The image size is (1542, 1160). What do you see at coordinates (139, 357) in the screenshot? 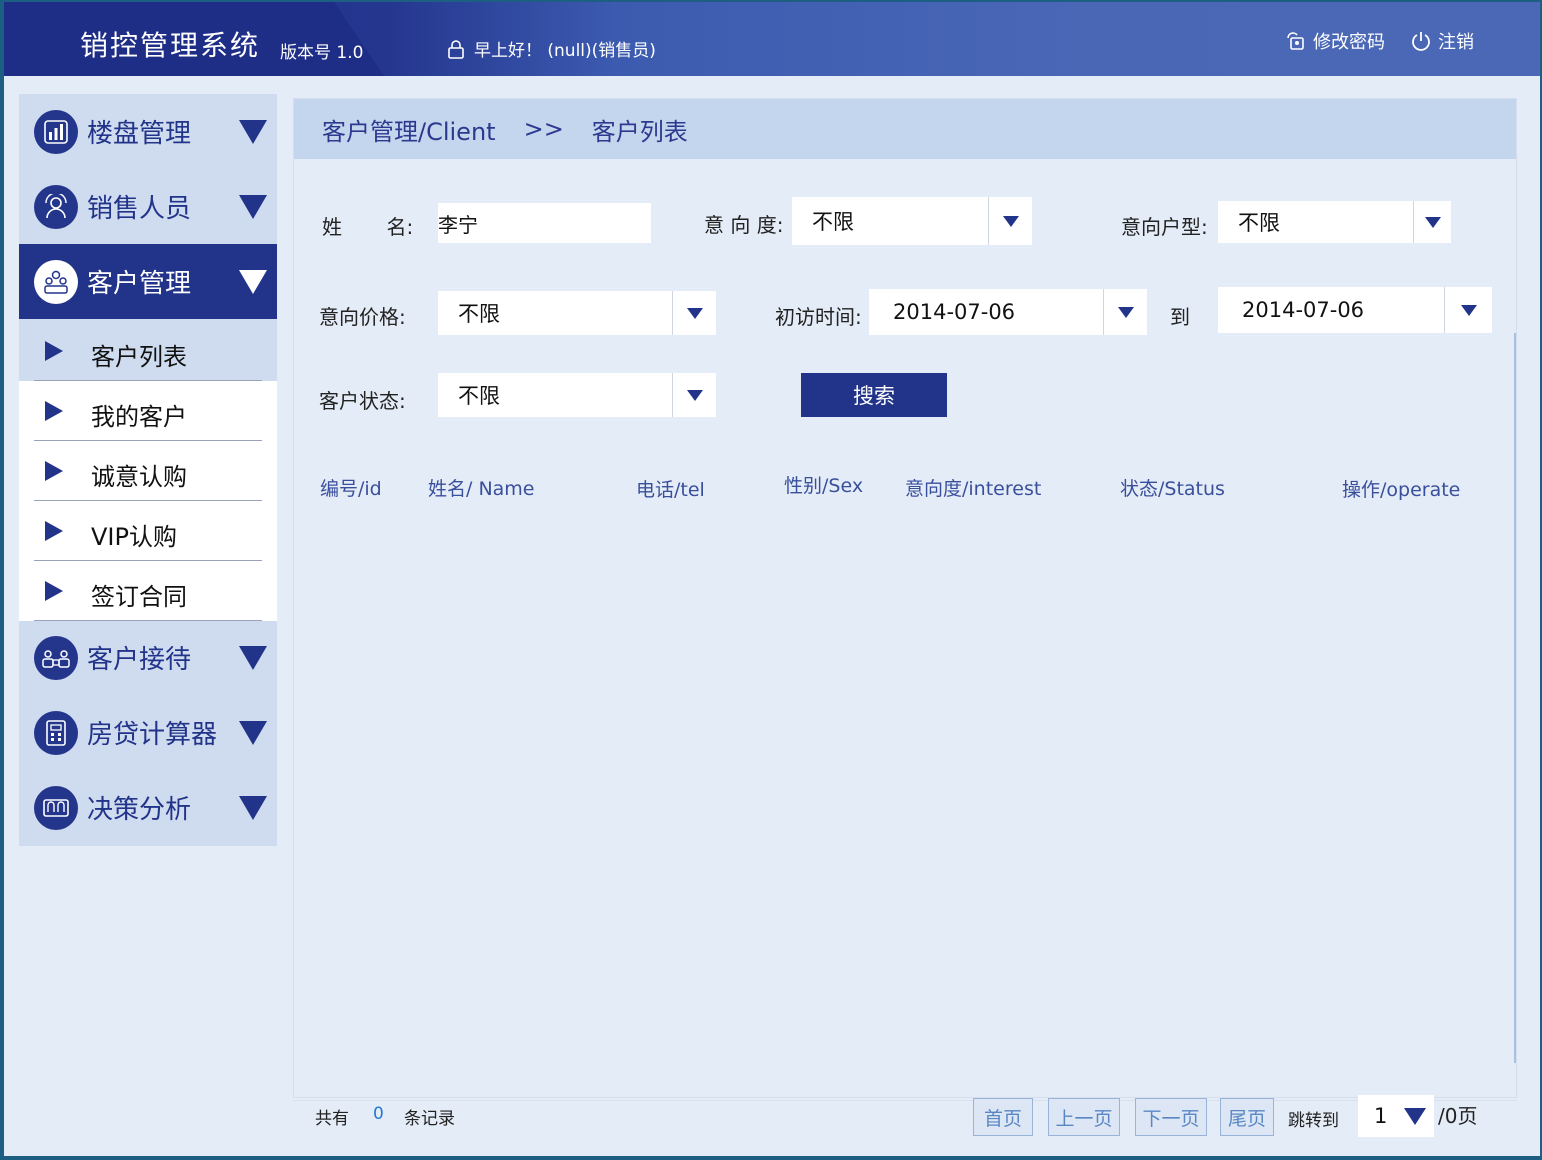
I see `submenu-item-label: 客户列表` at bounding box center [139, 357].